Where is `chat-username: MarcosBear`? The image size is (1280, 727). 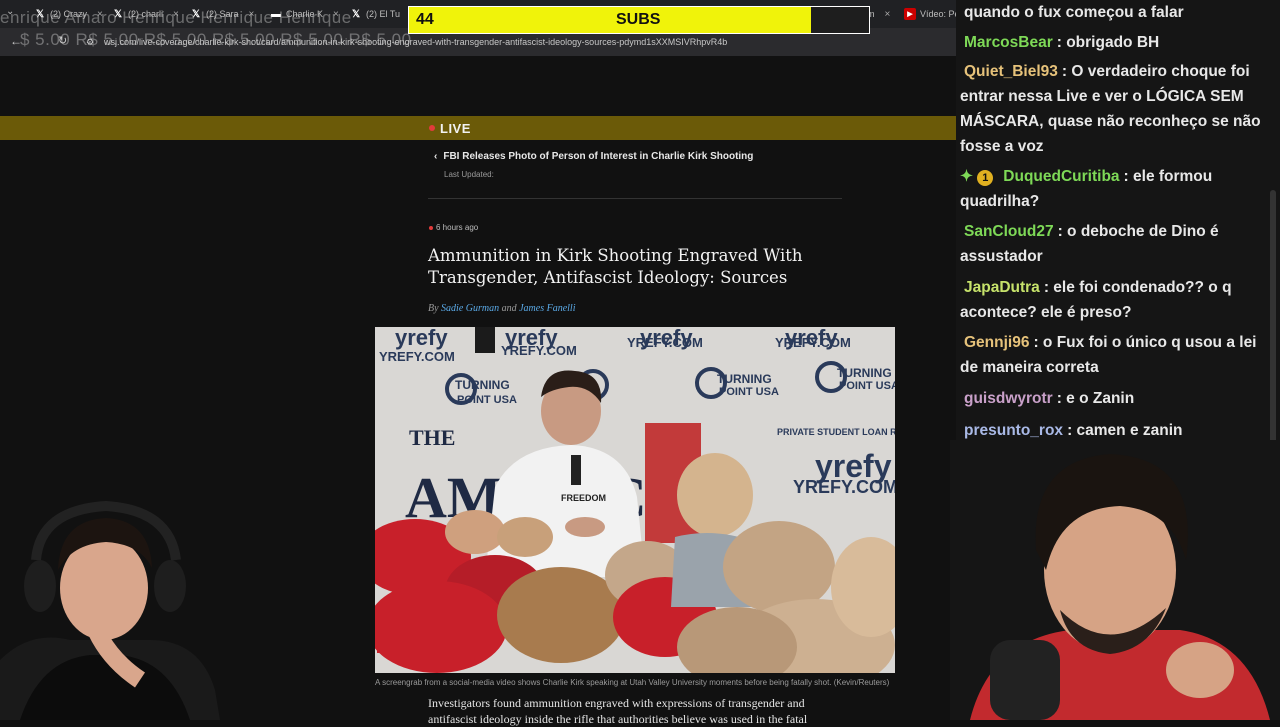 chat-username: MarcosBear is located at coordinates (1008, 42).